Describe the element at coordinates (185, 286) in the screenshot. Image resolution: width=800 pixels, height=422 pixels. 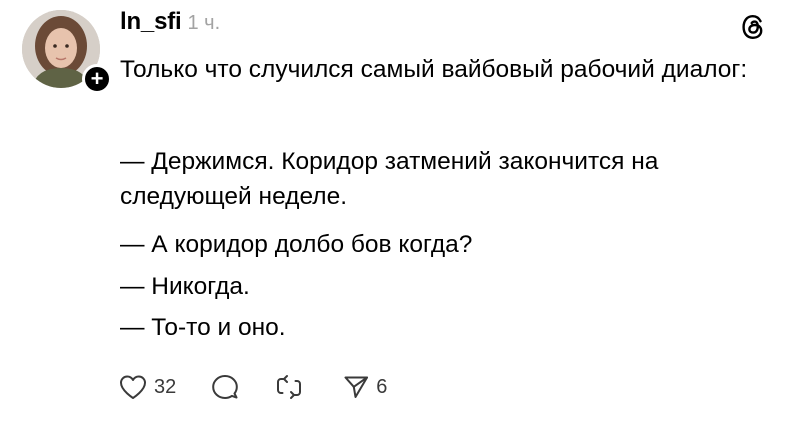
I see `post-paragraph: — Никогда.` at that location.